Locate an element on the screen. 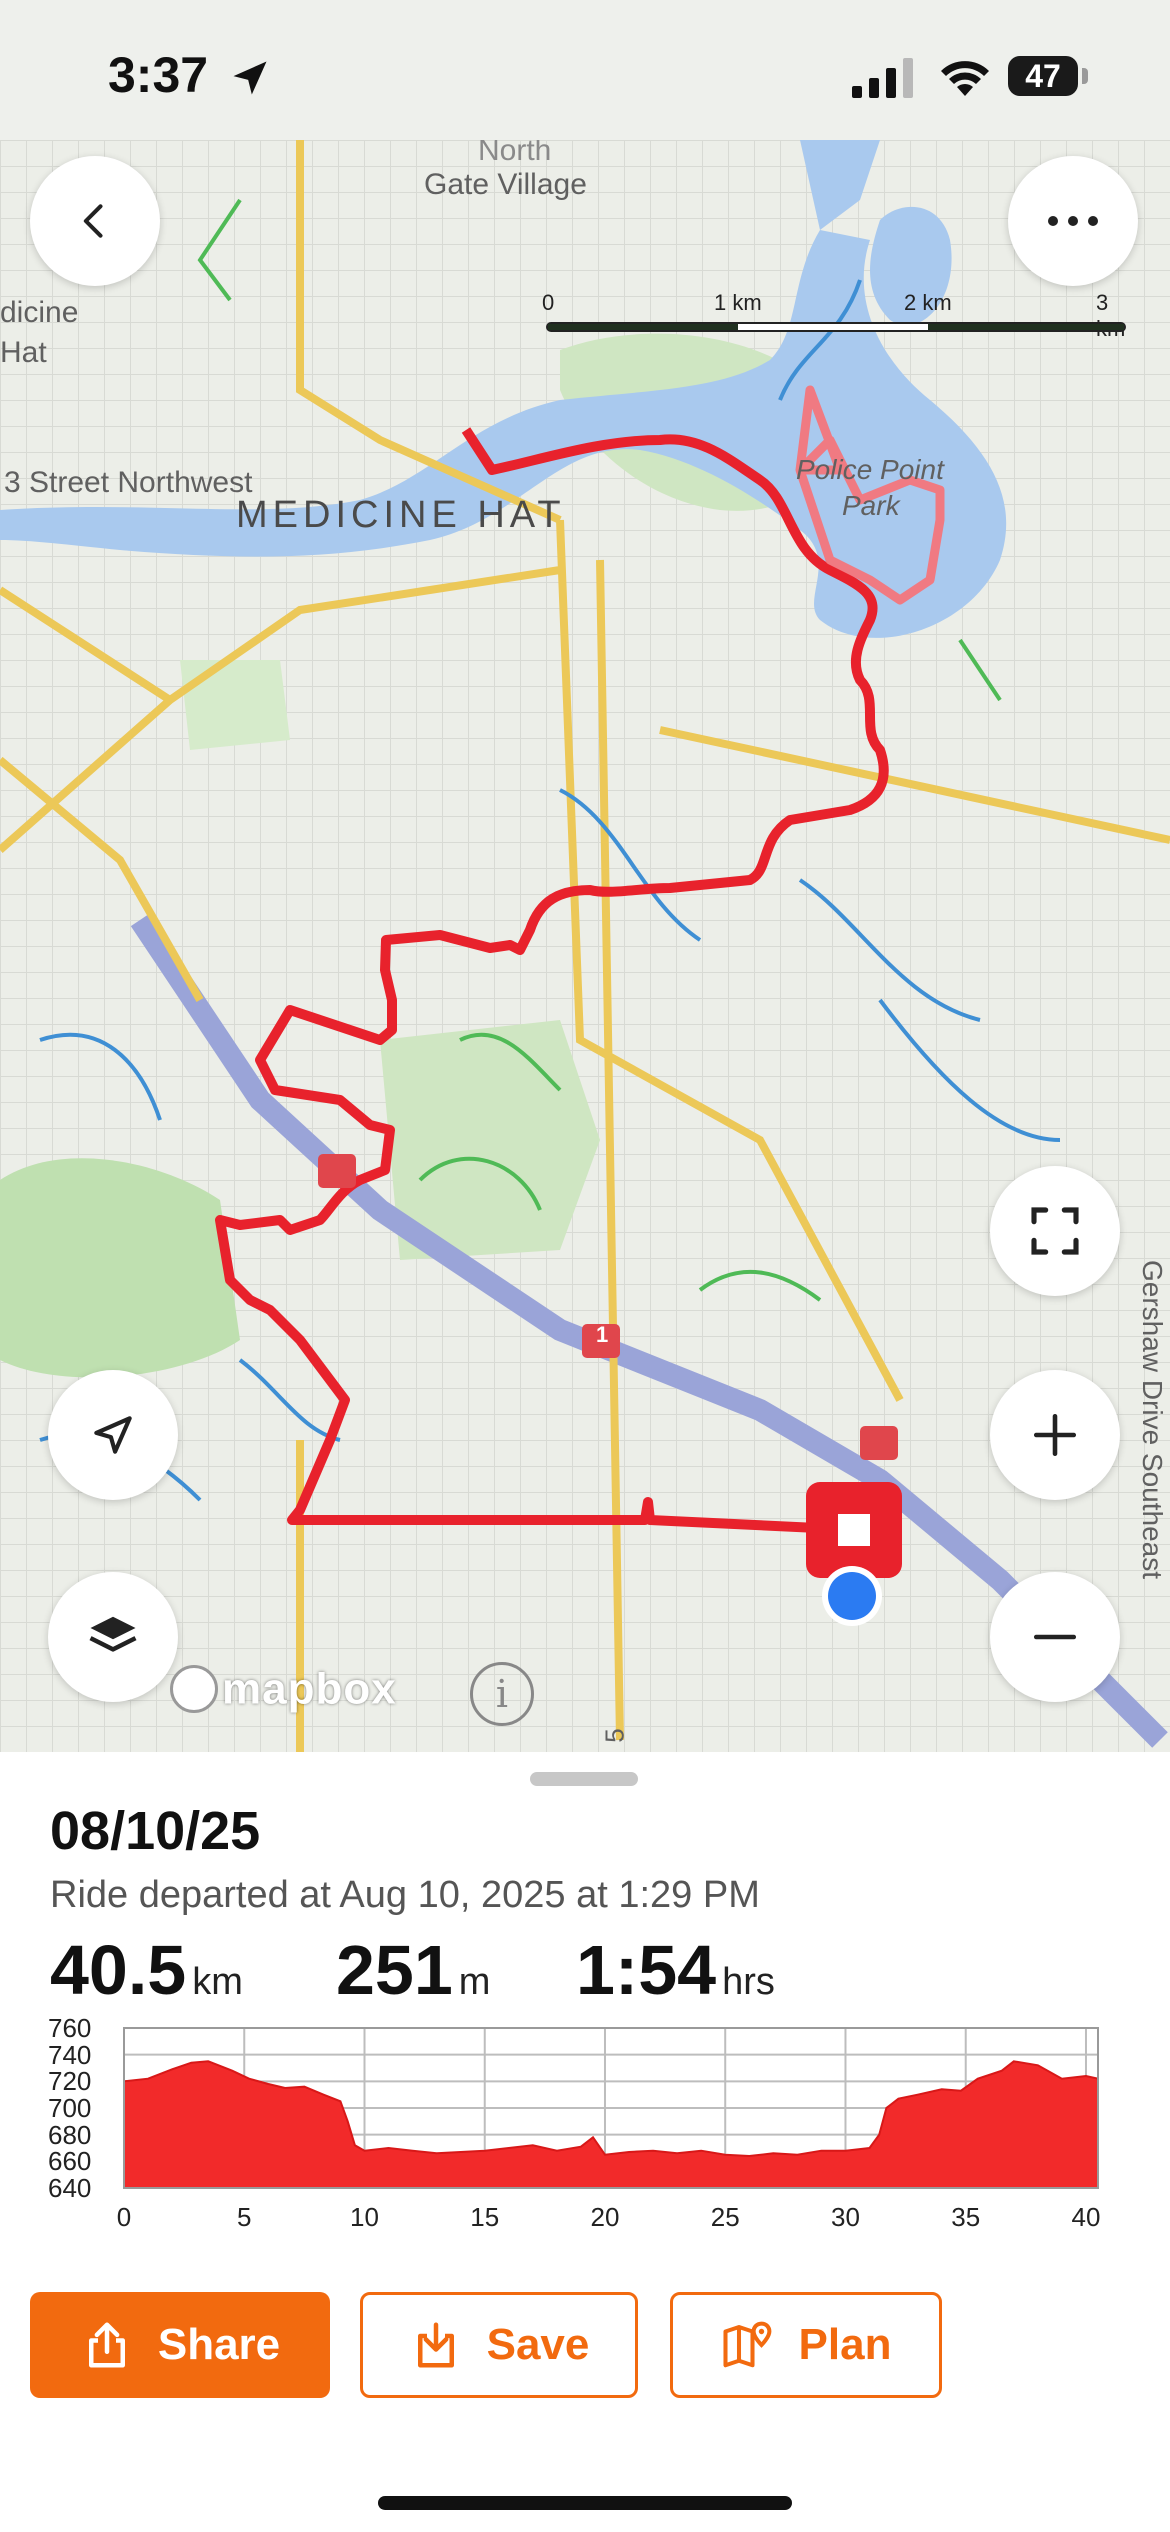  map-layers-button is located at coordinates (113, 1637).